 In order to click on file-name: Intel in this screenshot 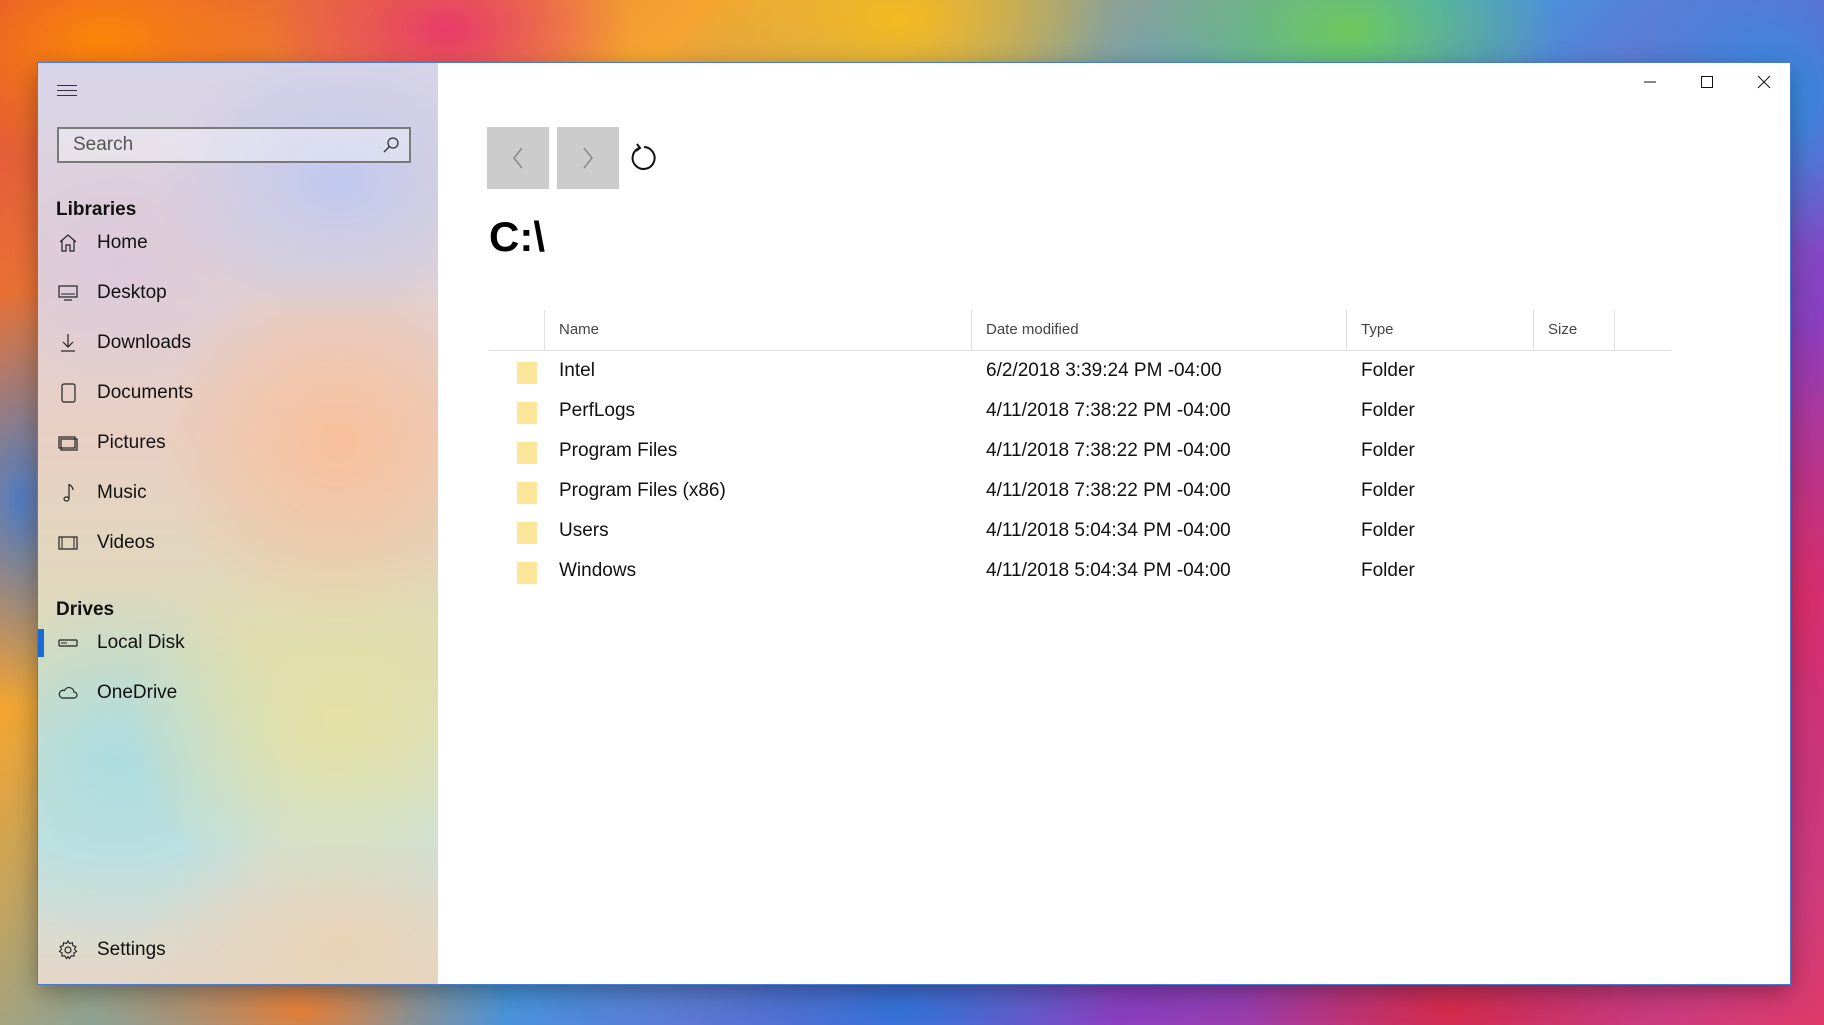, I will do `click(577, 370)`.